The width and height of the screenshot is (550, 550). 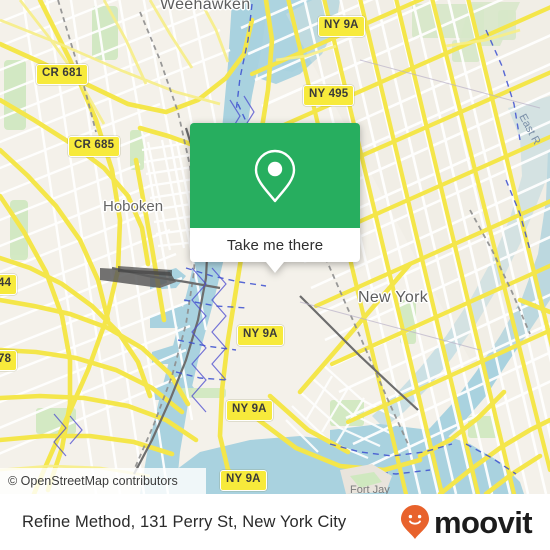 What do you see at coordinates (275, 267) in the screenshot?
I see `popup-pointer-tail` at bounding box center [275, 267].